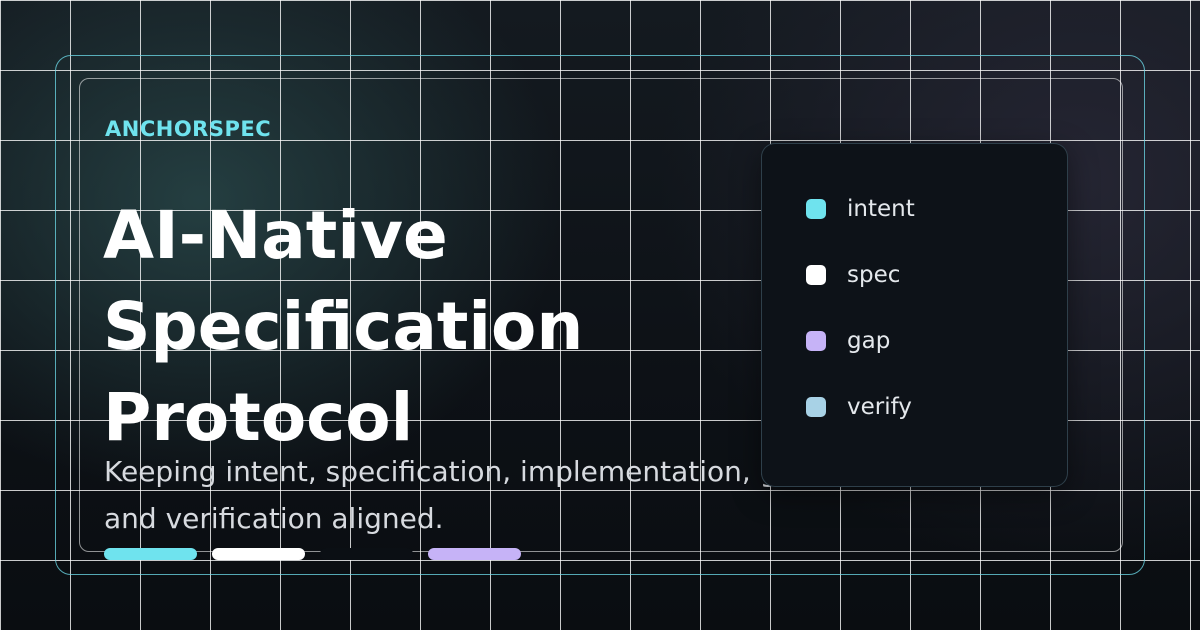 Image resolution: width=1200 pixels, height=630 pixels. What do you see at coordinates (275, 235) in the screenshot?
I see `title-line-1: AI-Native` at bounding box center [275, 235].